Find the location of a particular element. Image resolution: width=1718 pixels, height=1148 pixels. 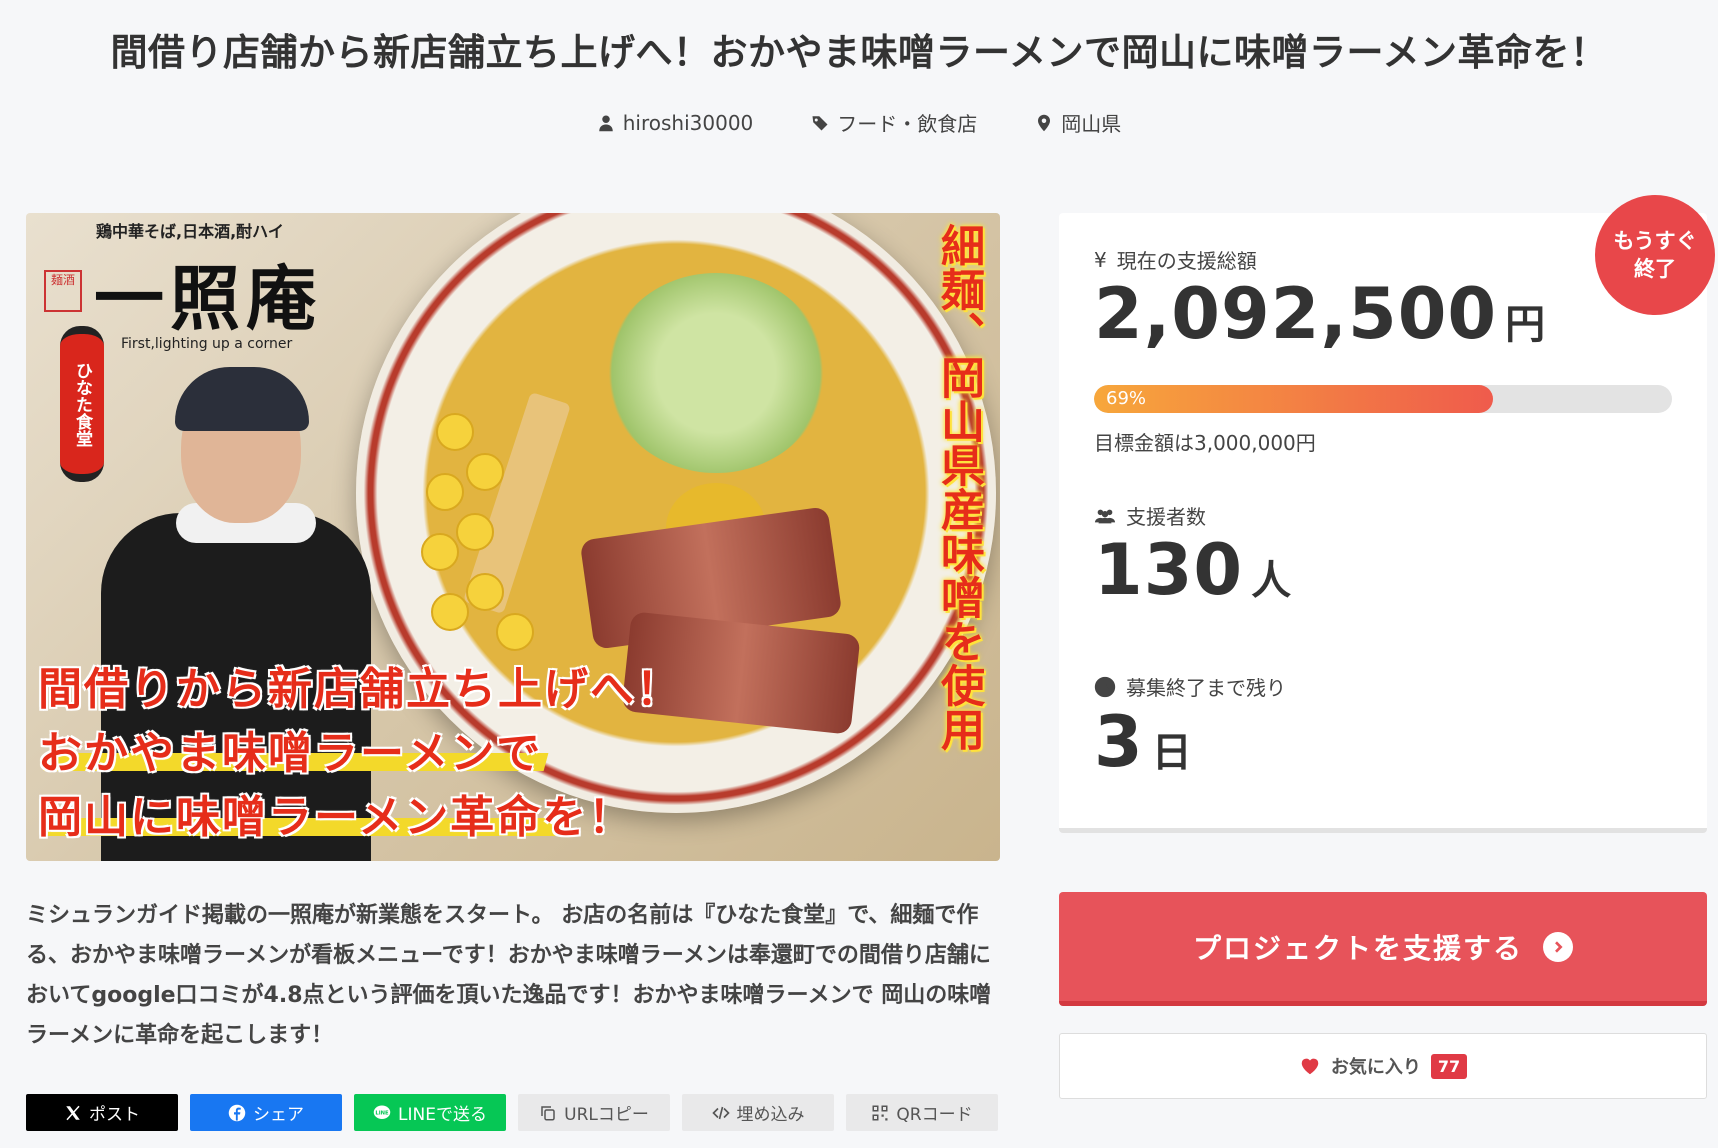

funding-progress-bar: 69% is located at coordinates (1383, 399).